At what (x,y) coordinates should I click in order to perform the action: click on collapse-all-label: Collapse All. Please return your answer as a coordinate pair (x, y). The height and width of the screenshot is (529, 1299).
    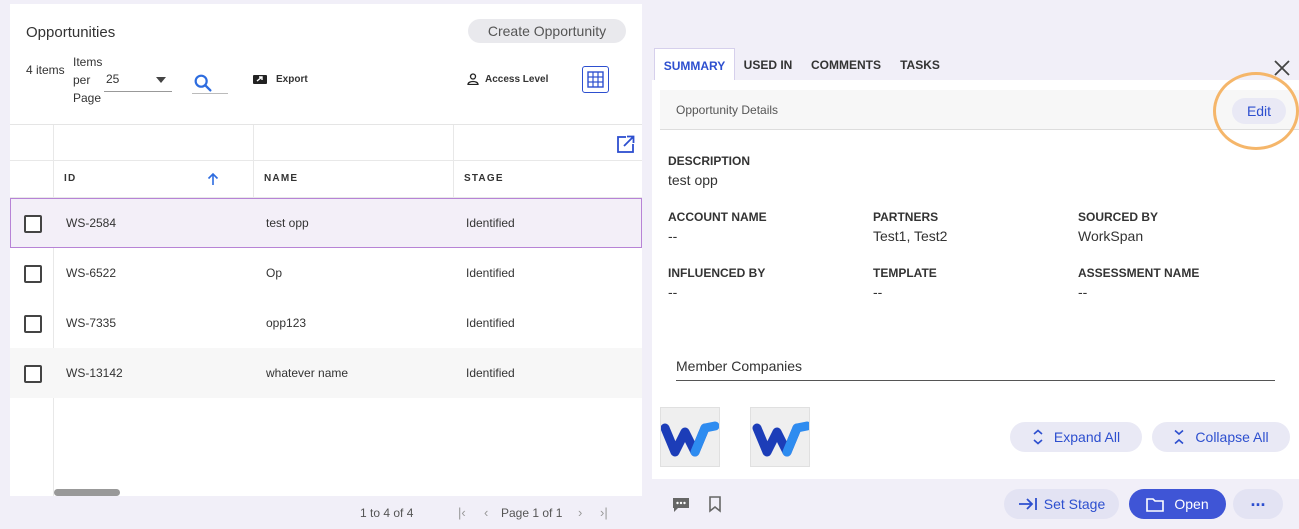
    Looking at the image, I should click on (1232, 437).